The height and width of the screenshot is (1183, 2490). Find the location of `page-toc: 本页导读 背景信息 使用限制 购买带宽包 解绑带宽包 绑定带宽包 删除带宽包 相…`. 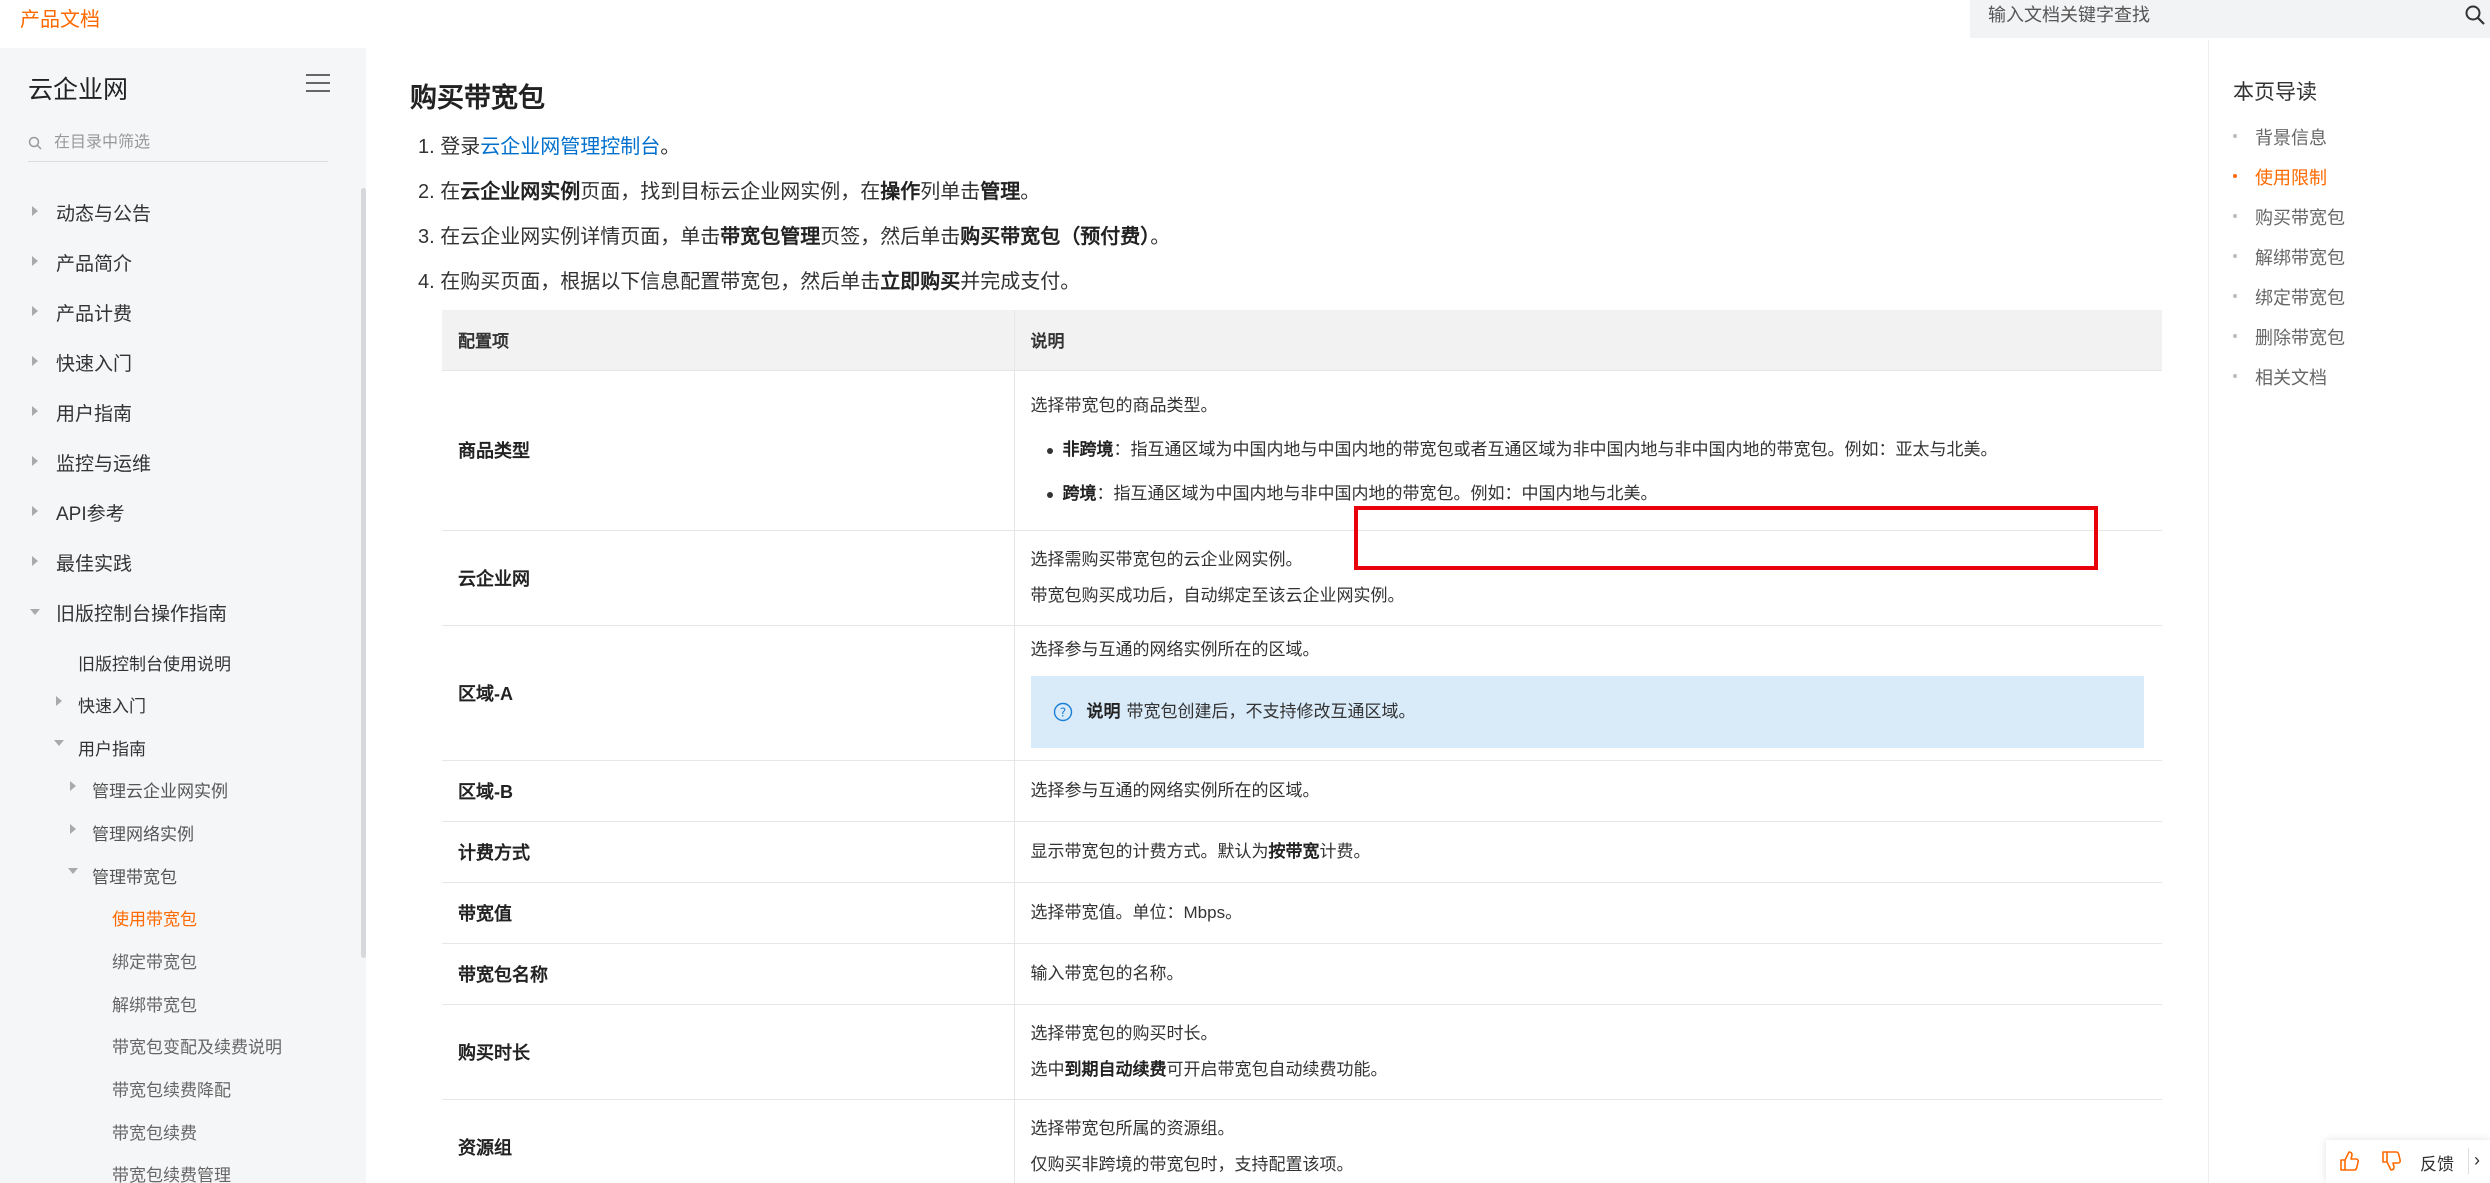

page-toc: 本页导读 背景信息 使用限制 购买带宽包 解绑带宽包 绑定带宽包 删除带宽包 相… is located at coordinates (2349, 611).